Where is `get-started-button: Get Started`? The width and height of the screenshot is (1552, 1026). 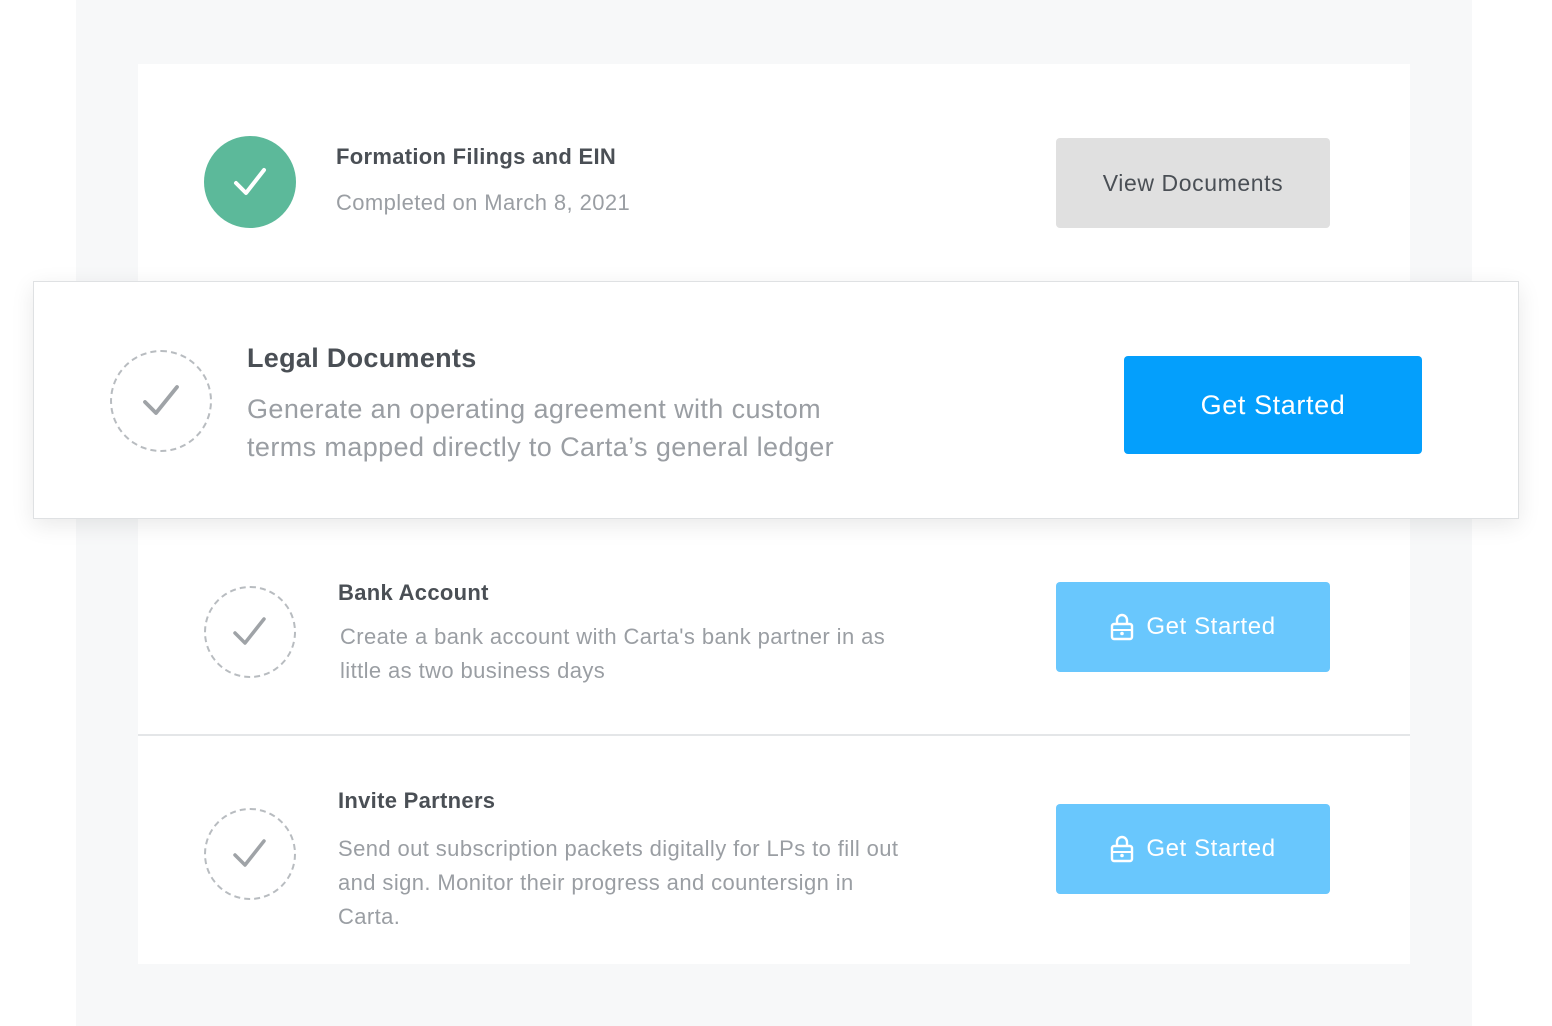 get-started-button: Get Started is located at coordinates (1273, 405).